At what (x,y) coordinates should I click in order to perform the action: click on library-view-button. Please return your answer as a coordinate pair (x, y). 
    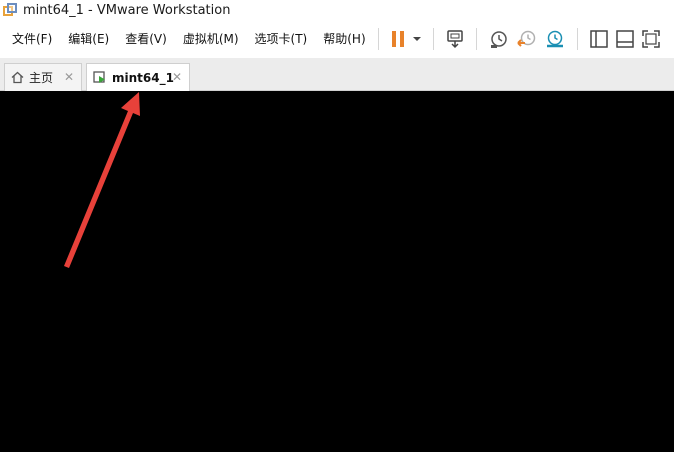
    Looking at the image, I should click on (599, 39).